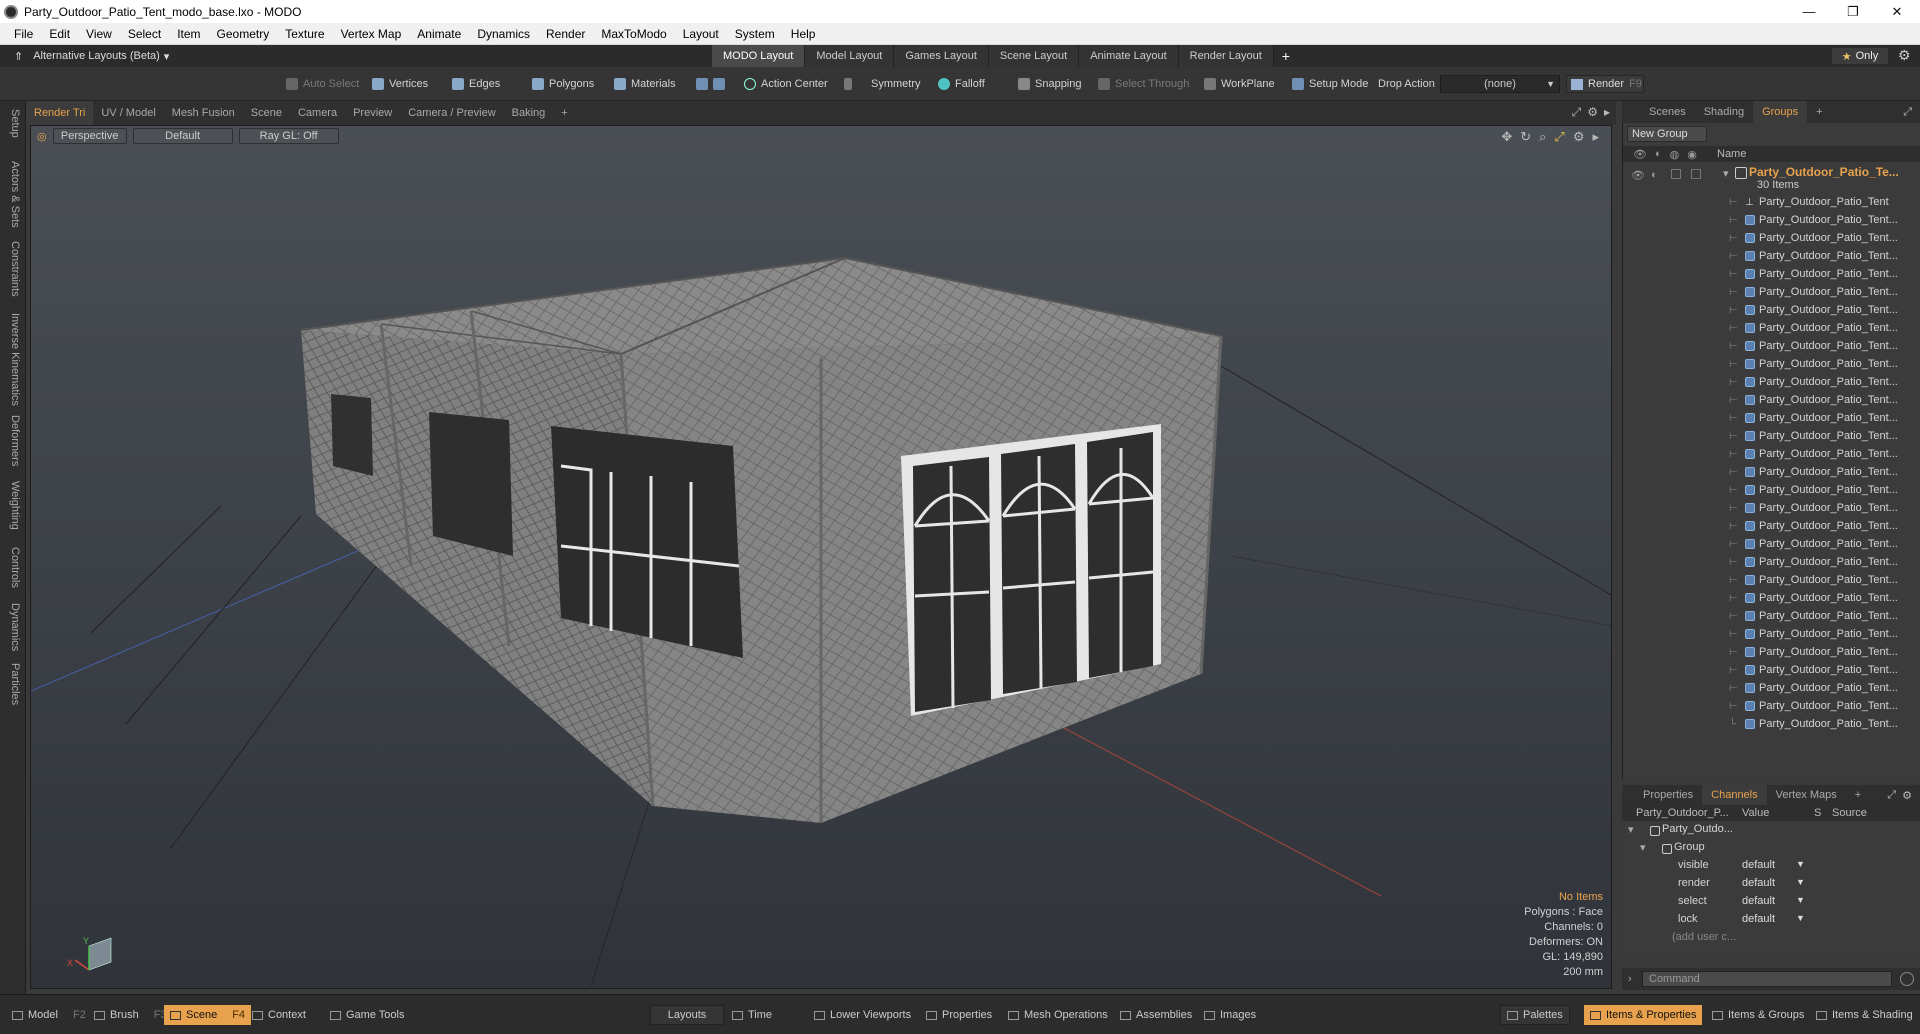 The width and height of the screenshot is (1920, 1034). I want to click on side-tab-controls: Controls, so click(15, 567).